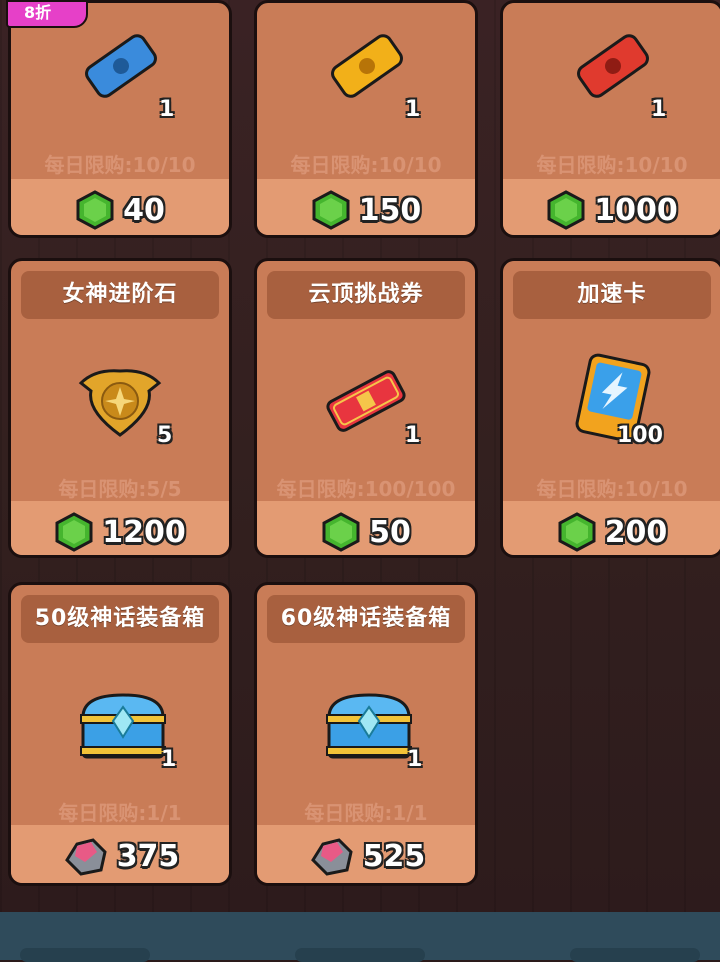 Image resolution: width=720 pixels, height=962 pixels. I want to click on daily-limit: 每日限购:5/5, so click(120, 489).